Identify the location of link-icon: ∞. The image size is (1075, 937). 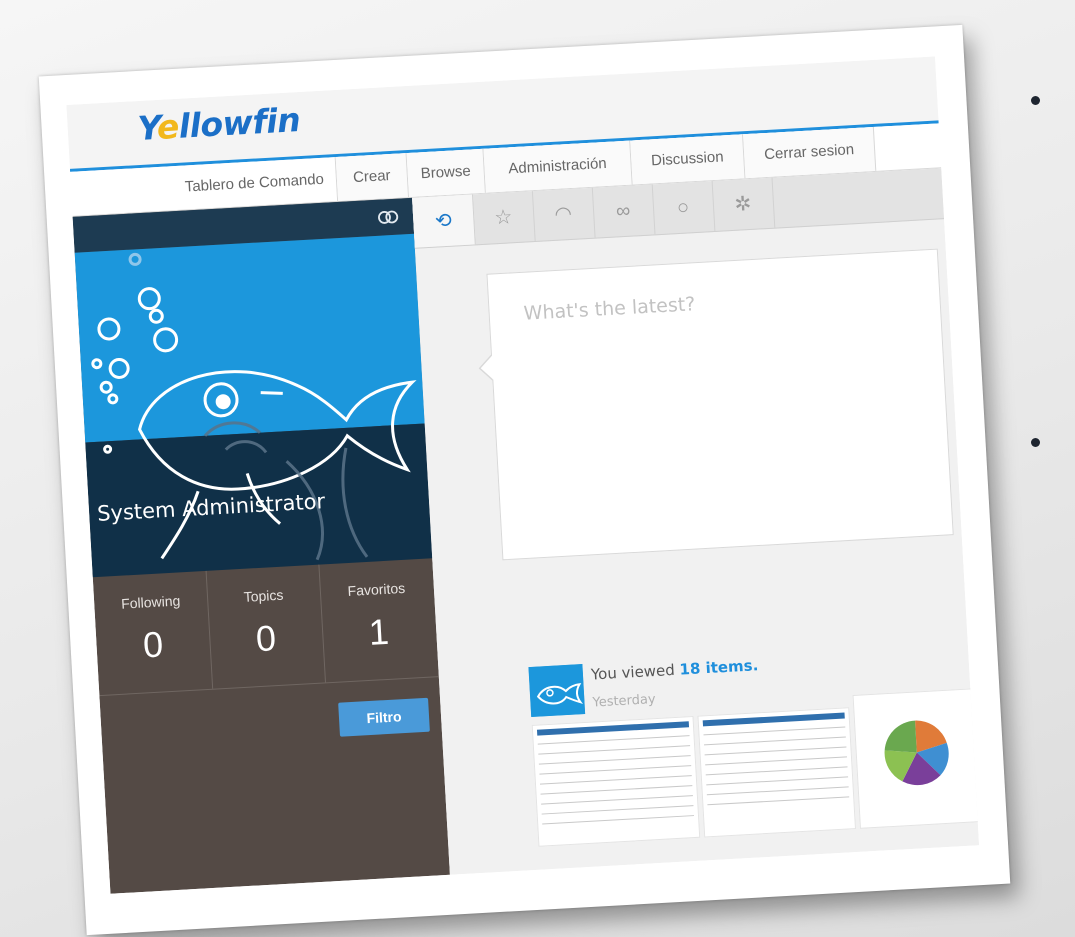
(623, 211).